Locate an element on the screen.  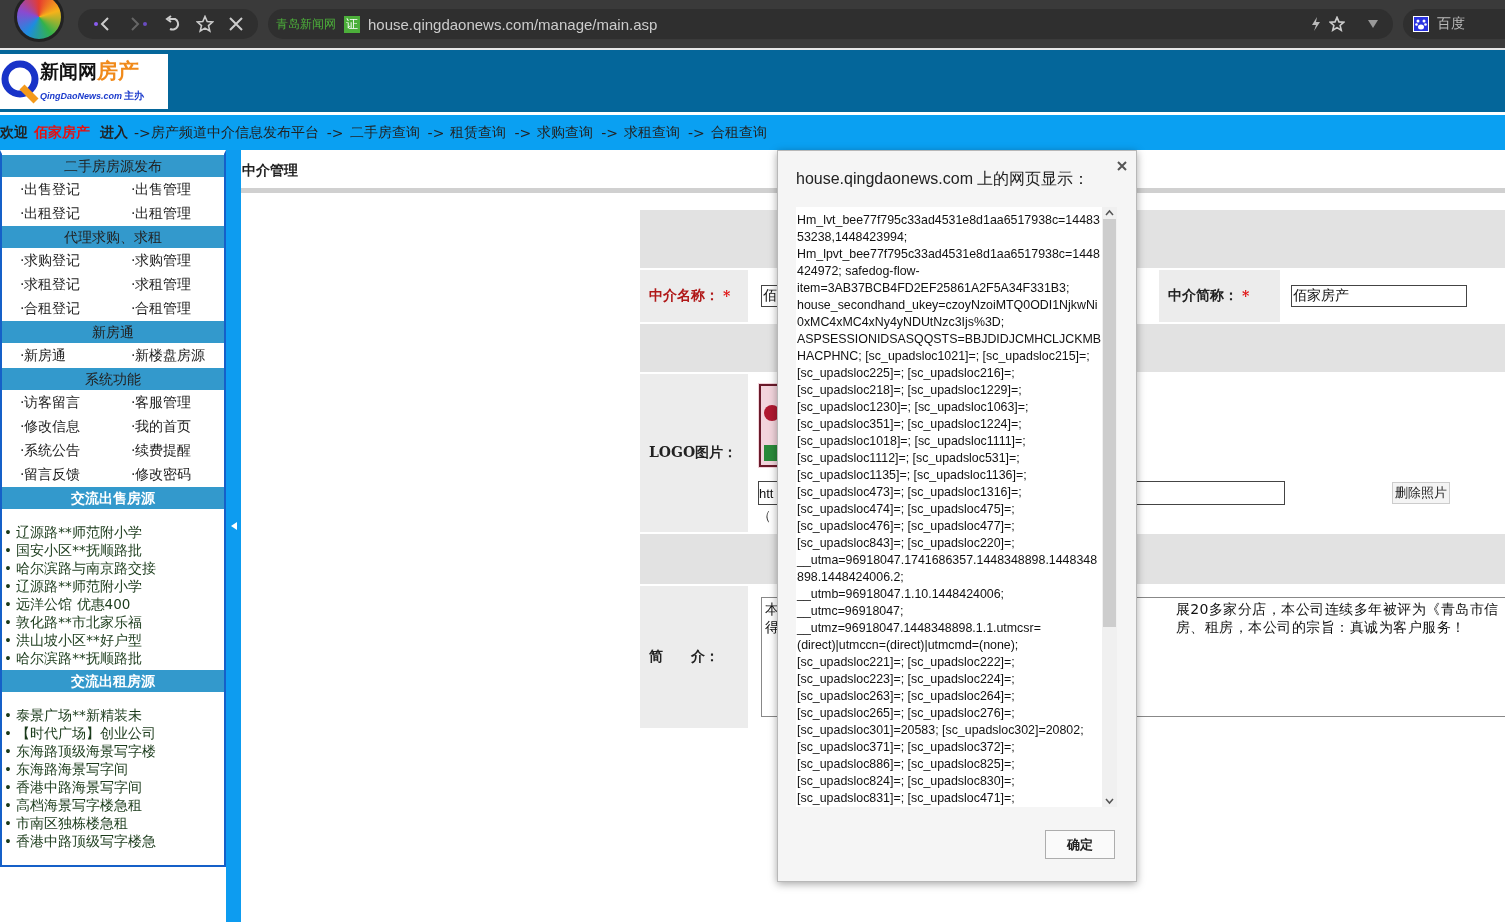
page-title: 中介管理 is located at coordinates (270, 170).